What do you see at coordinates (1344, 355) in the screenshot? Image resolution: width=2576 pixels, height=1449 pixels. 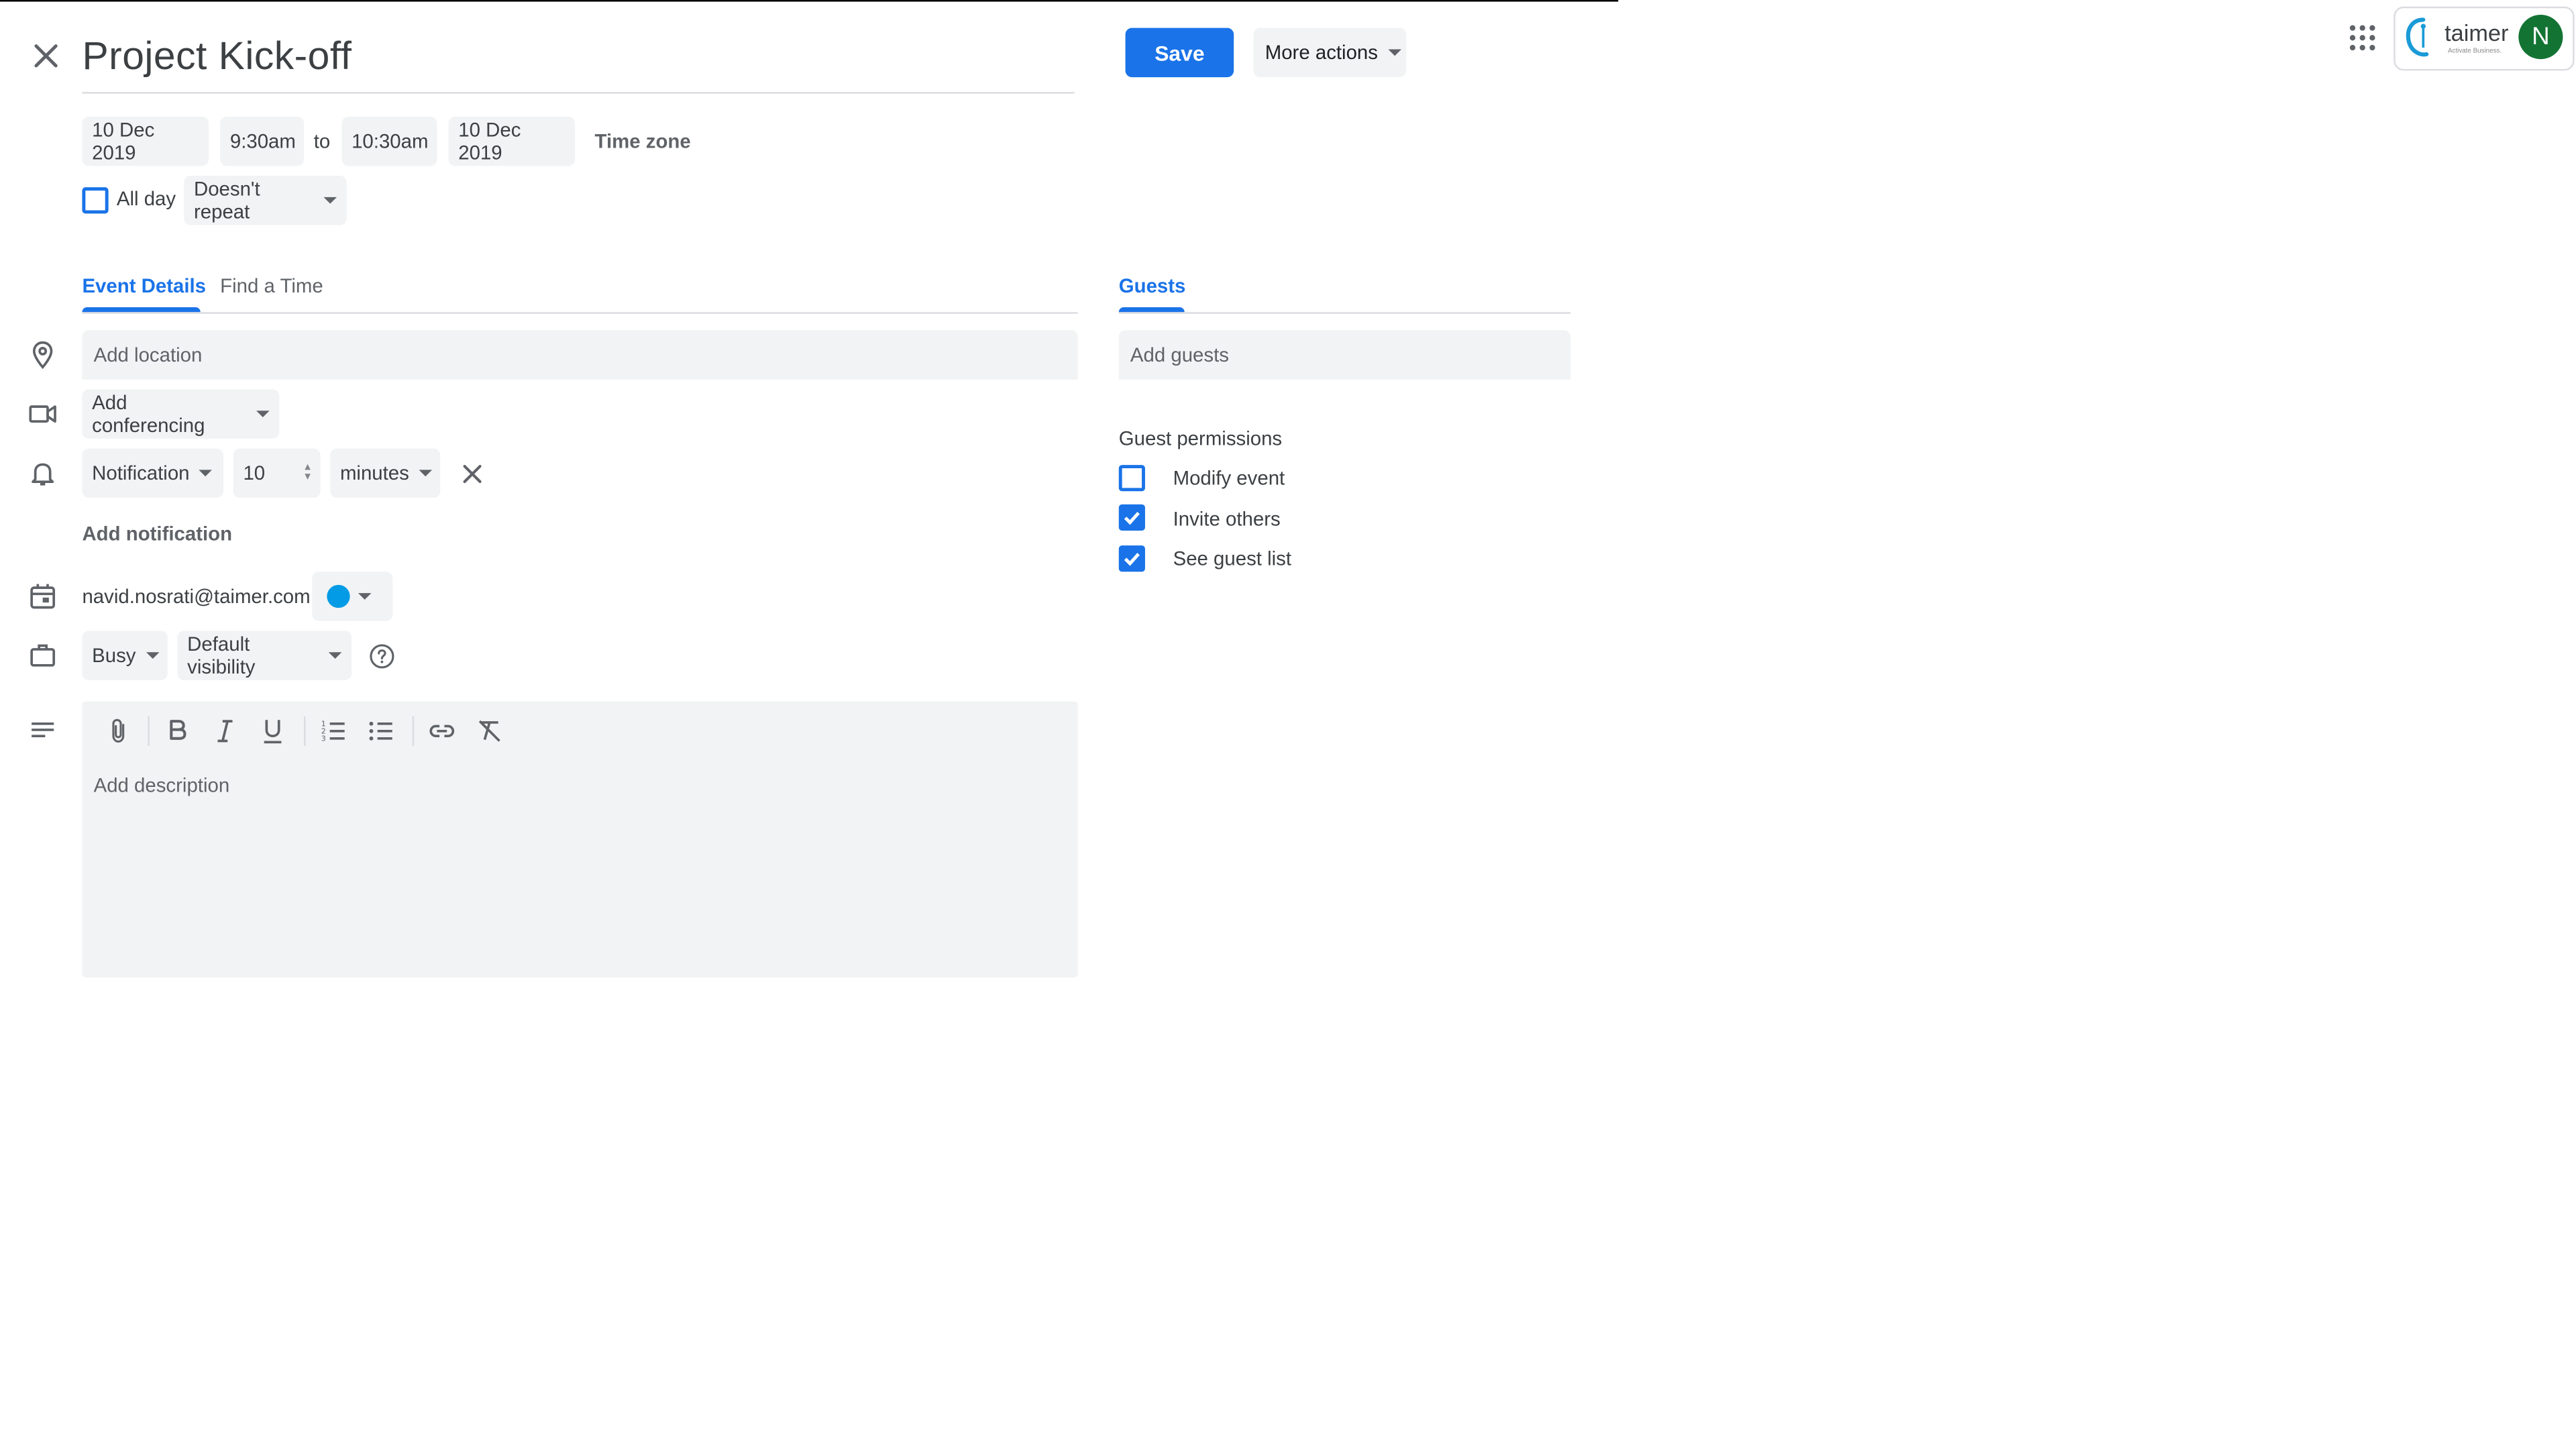 I see `add-guests-input: Add guests` at bounding box center [1344, 355].